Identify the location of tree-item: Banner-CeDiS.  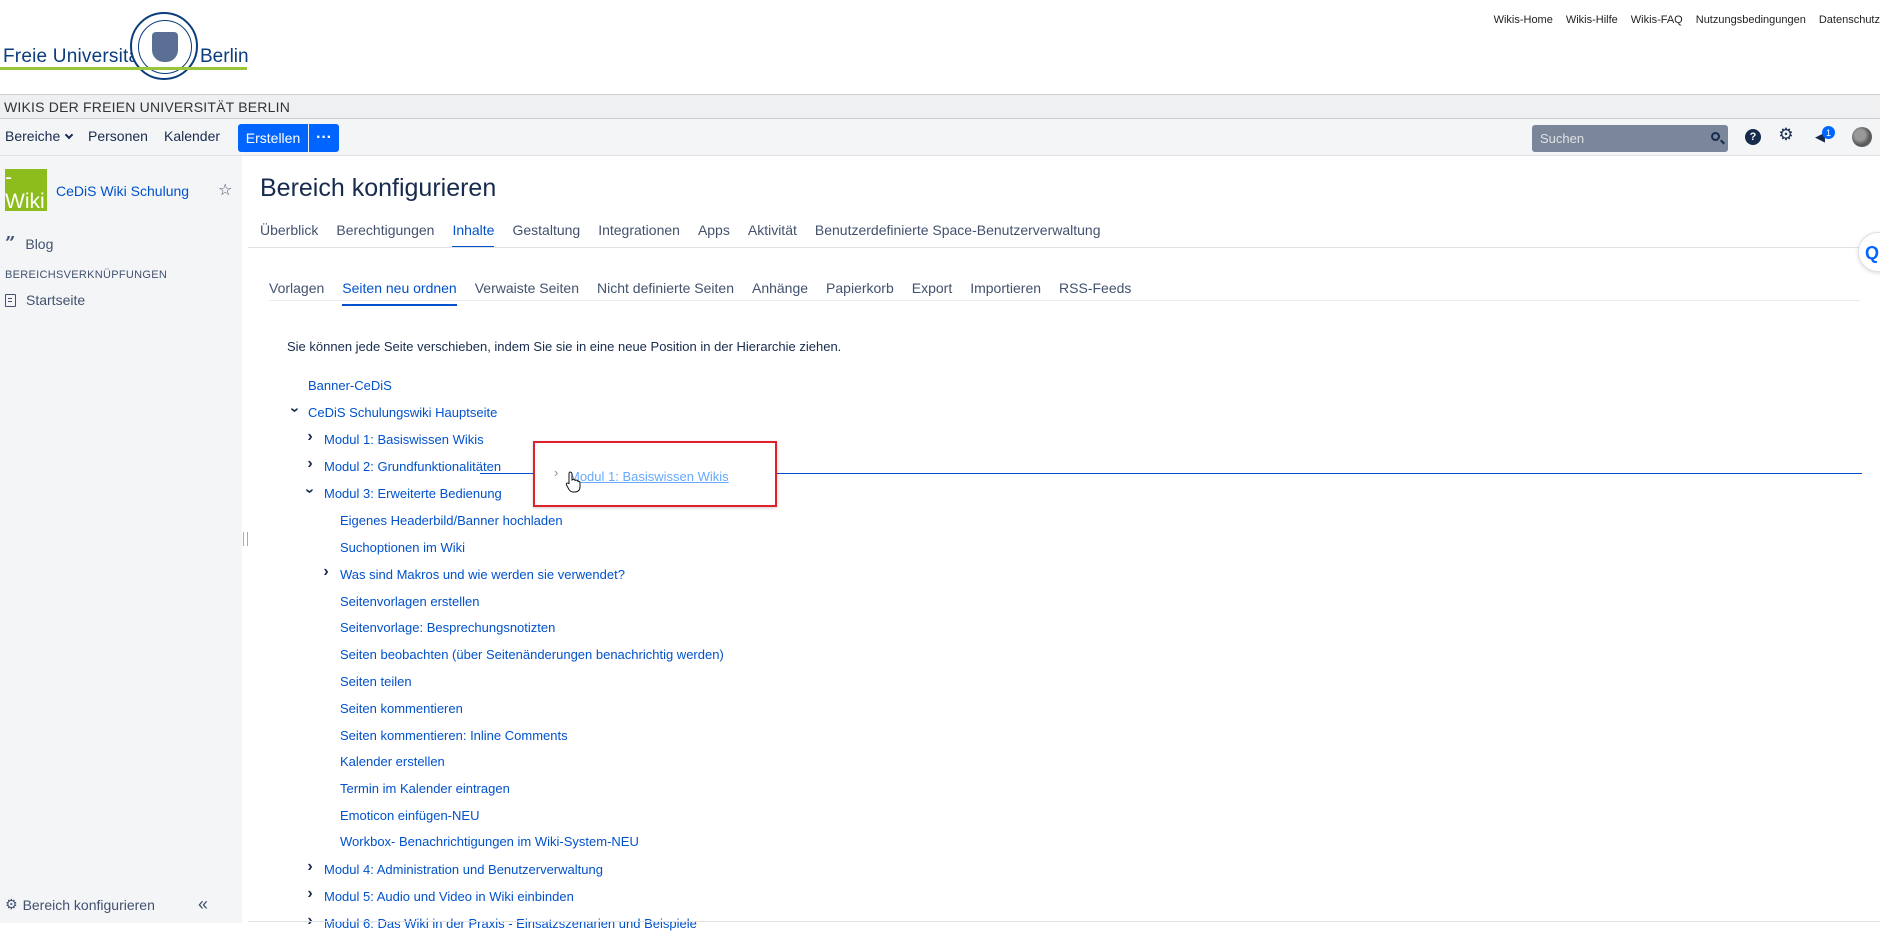
(350, 385).